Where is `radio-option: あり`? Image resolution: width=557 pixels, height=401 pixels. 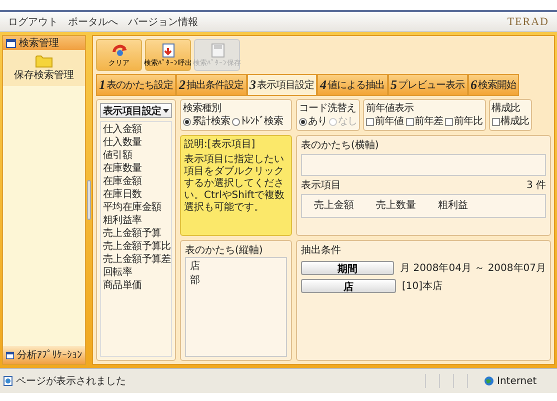 radio-option: あり is located at coordinates (313, 121).